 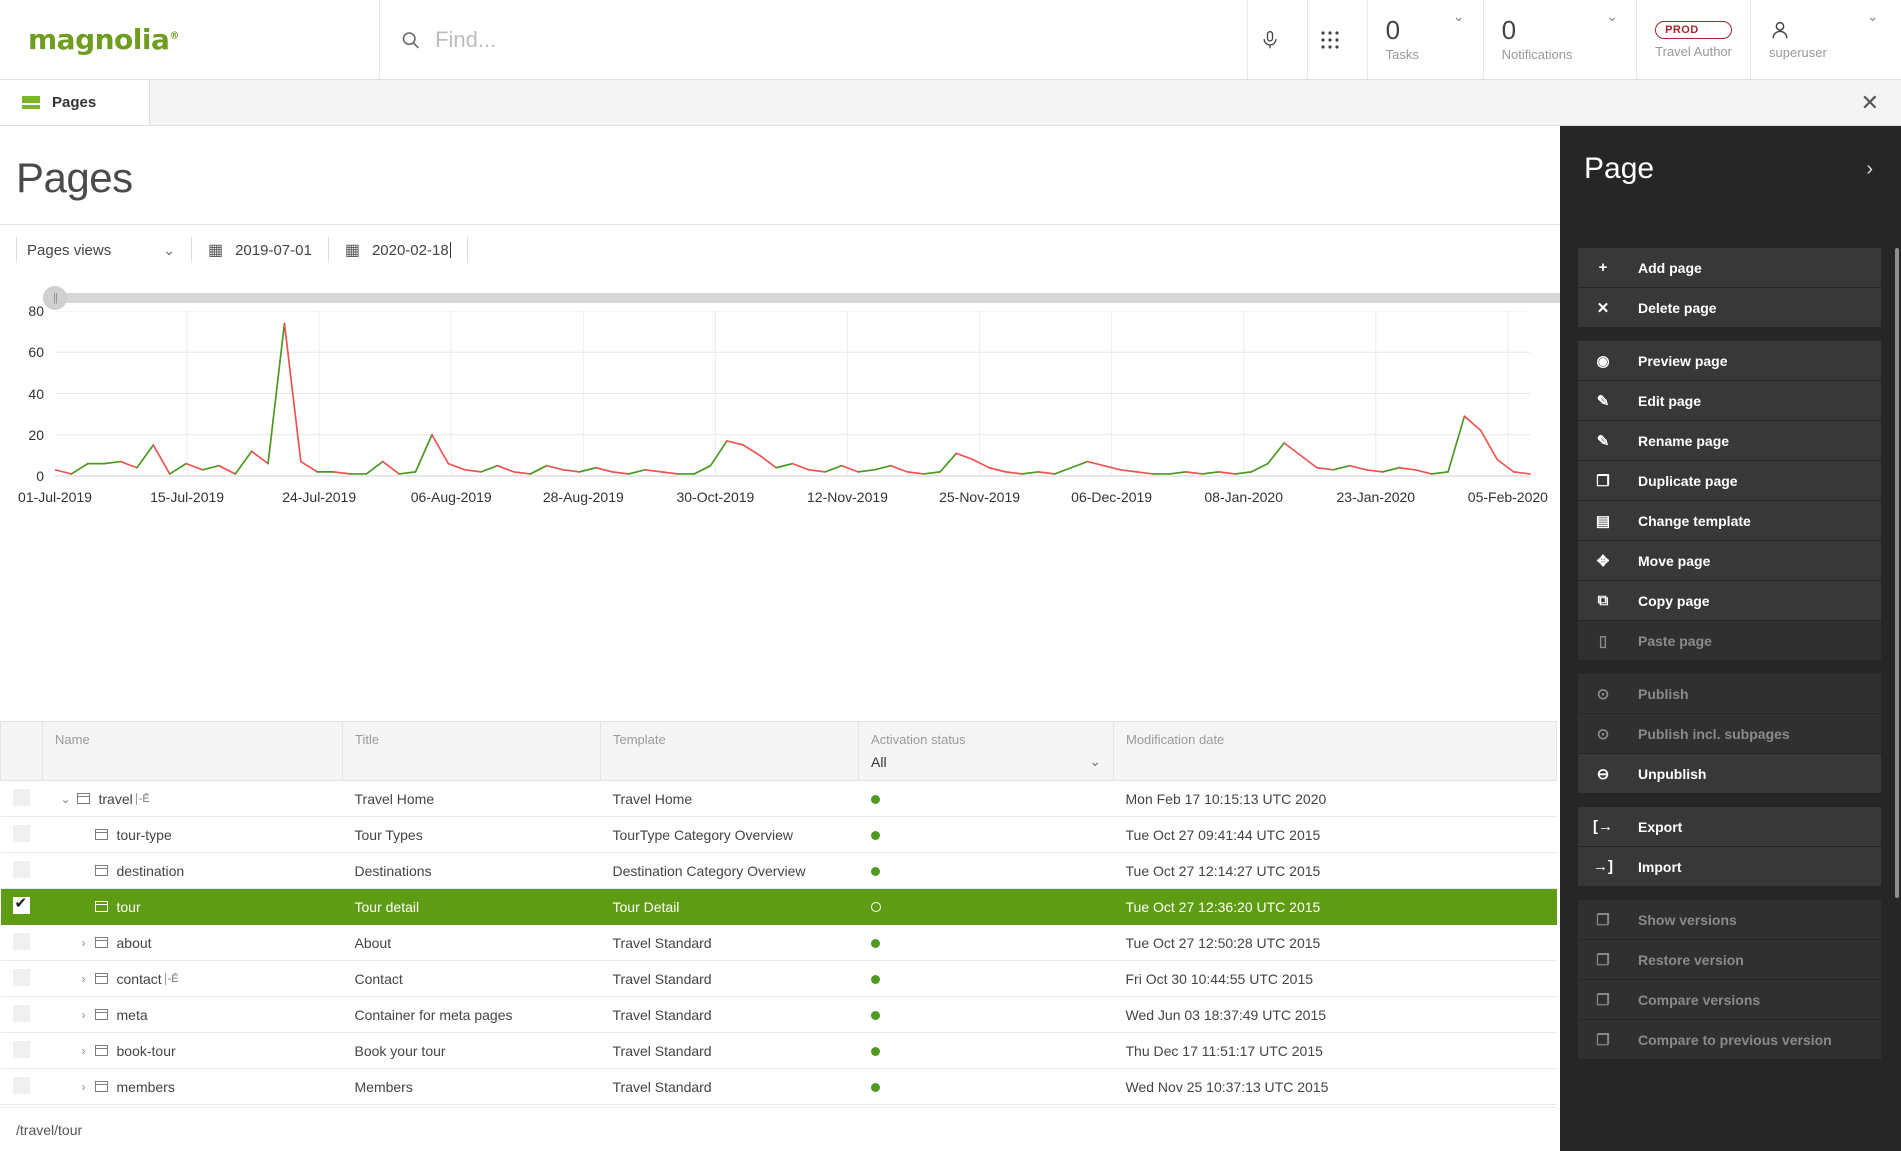 What do you see at coordinates (1870, 102) in the screenshot?
I see `close-icon: ✕` at bounding box center [1870, 102].